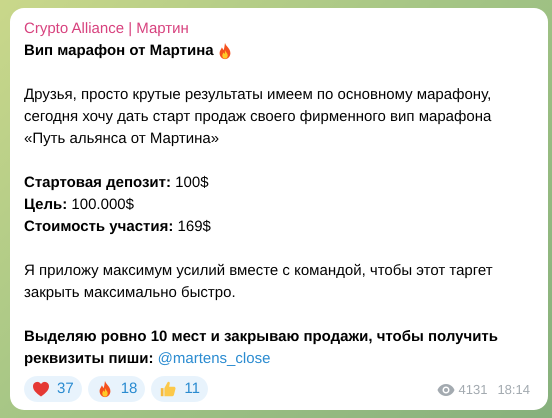  I want to click on heart-icon, so click(41, 389).